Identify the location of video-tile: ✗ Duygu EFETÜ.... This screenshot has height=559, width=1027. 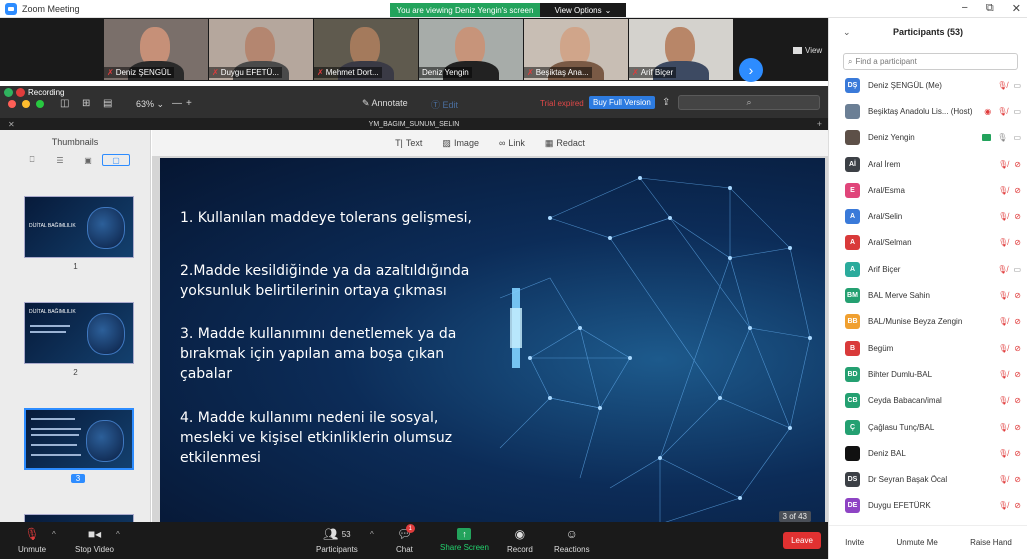
(261, 49).